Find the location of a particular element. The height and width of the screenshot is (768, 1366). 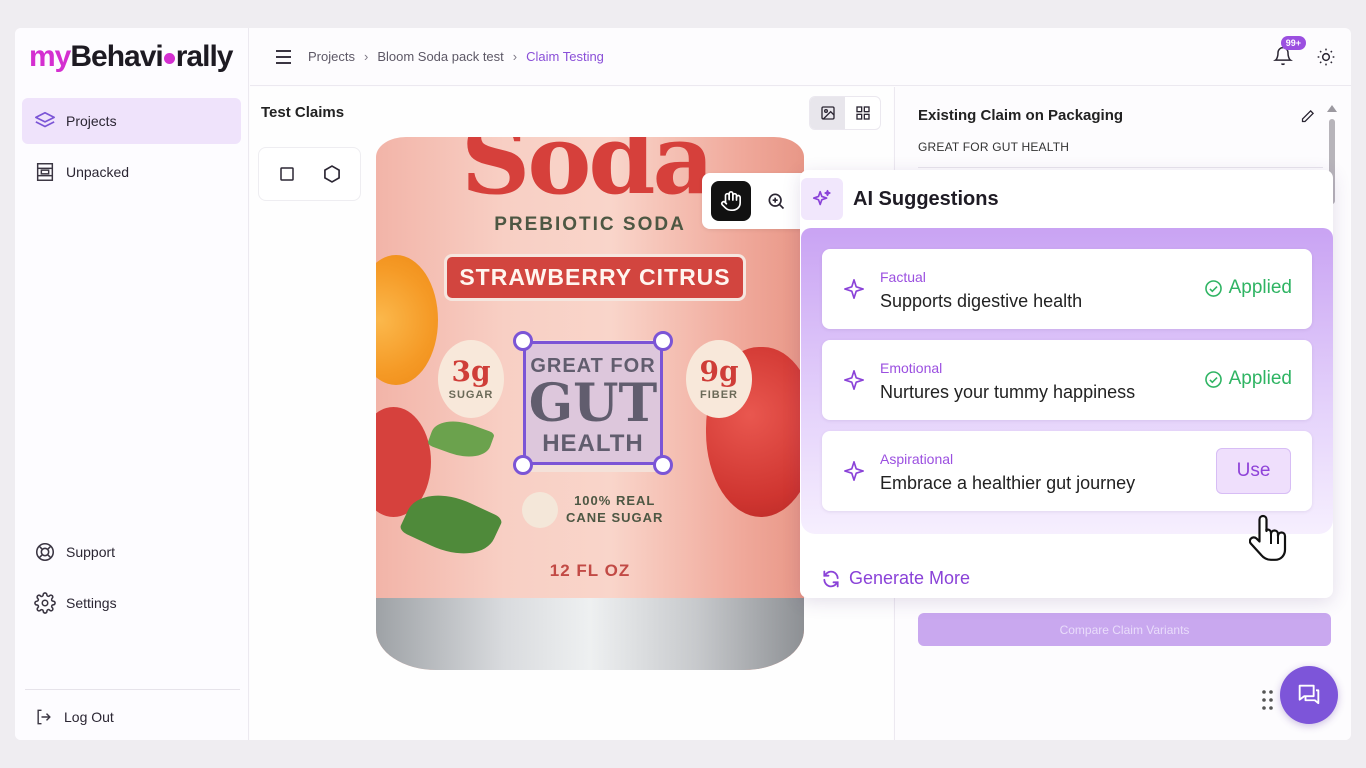

orange-slice-illustration is located at coordinates (407, 320).